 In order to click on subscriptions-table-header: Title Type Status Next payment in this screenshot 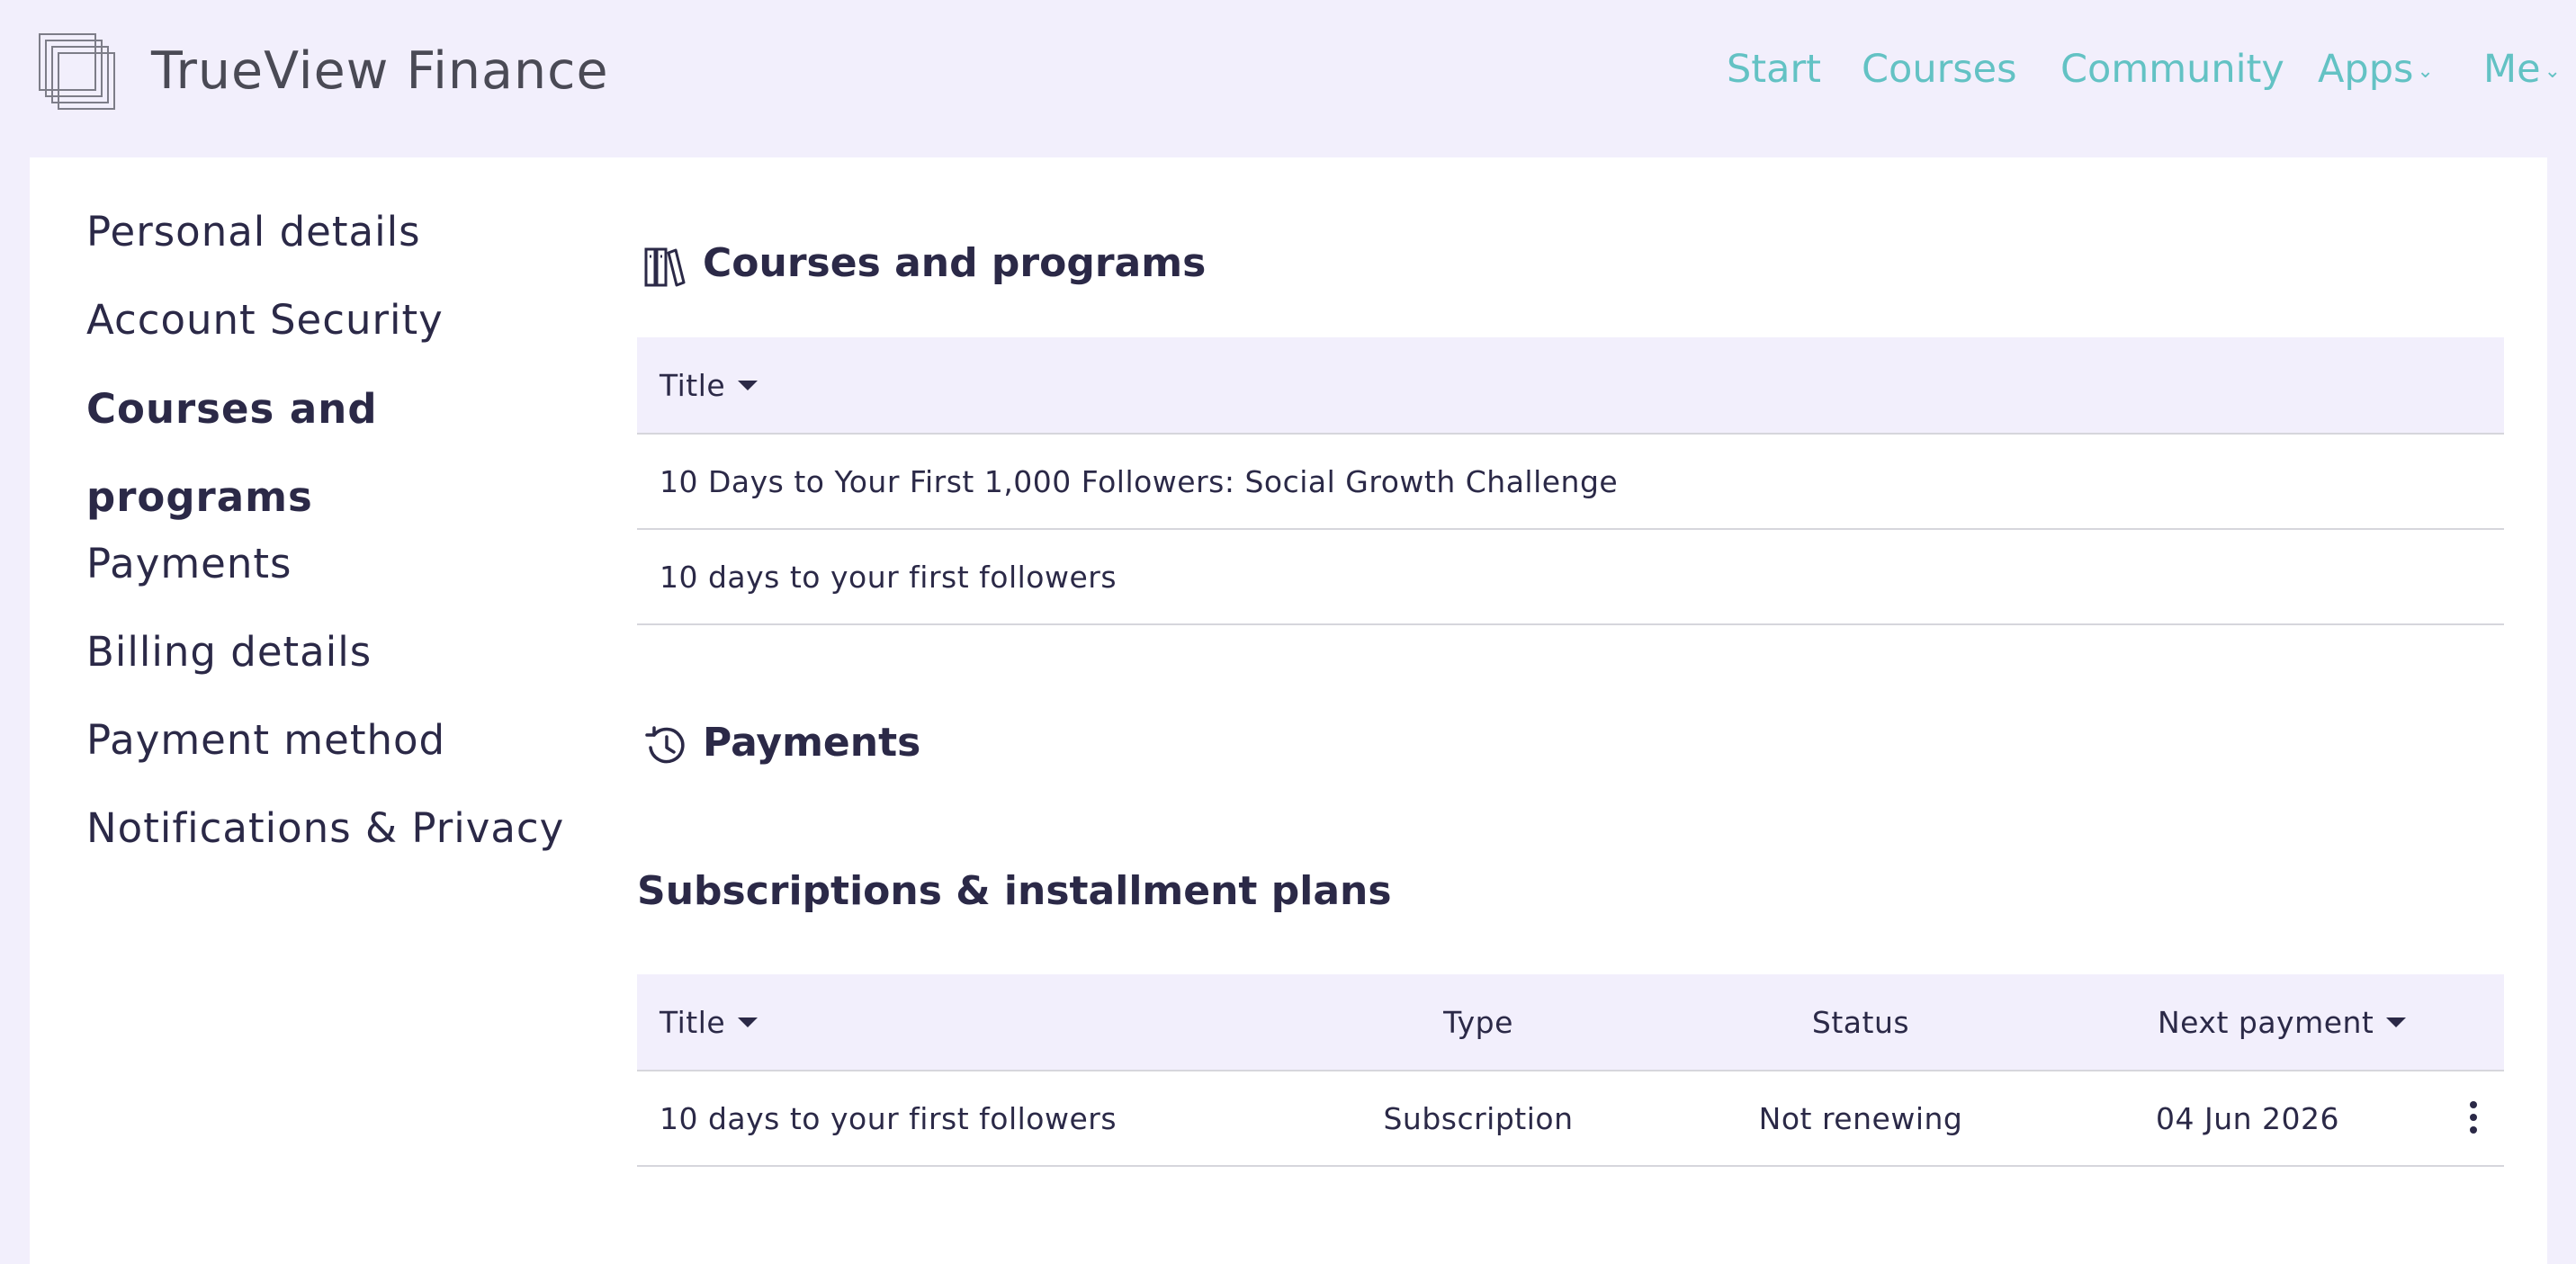, I will do `click(1571, 1022)`.